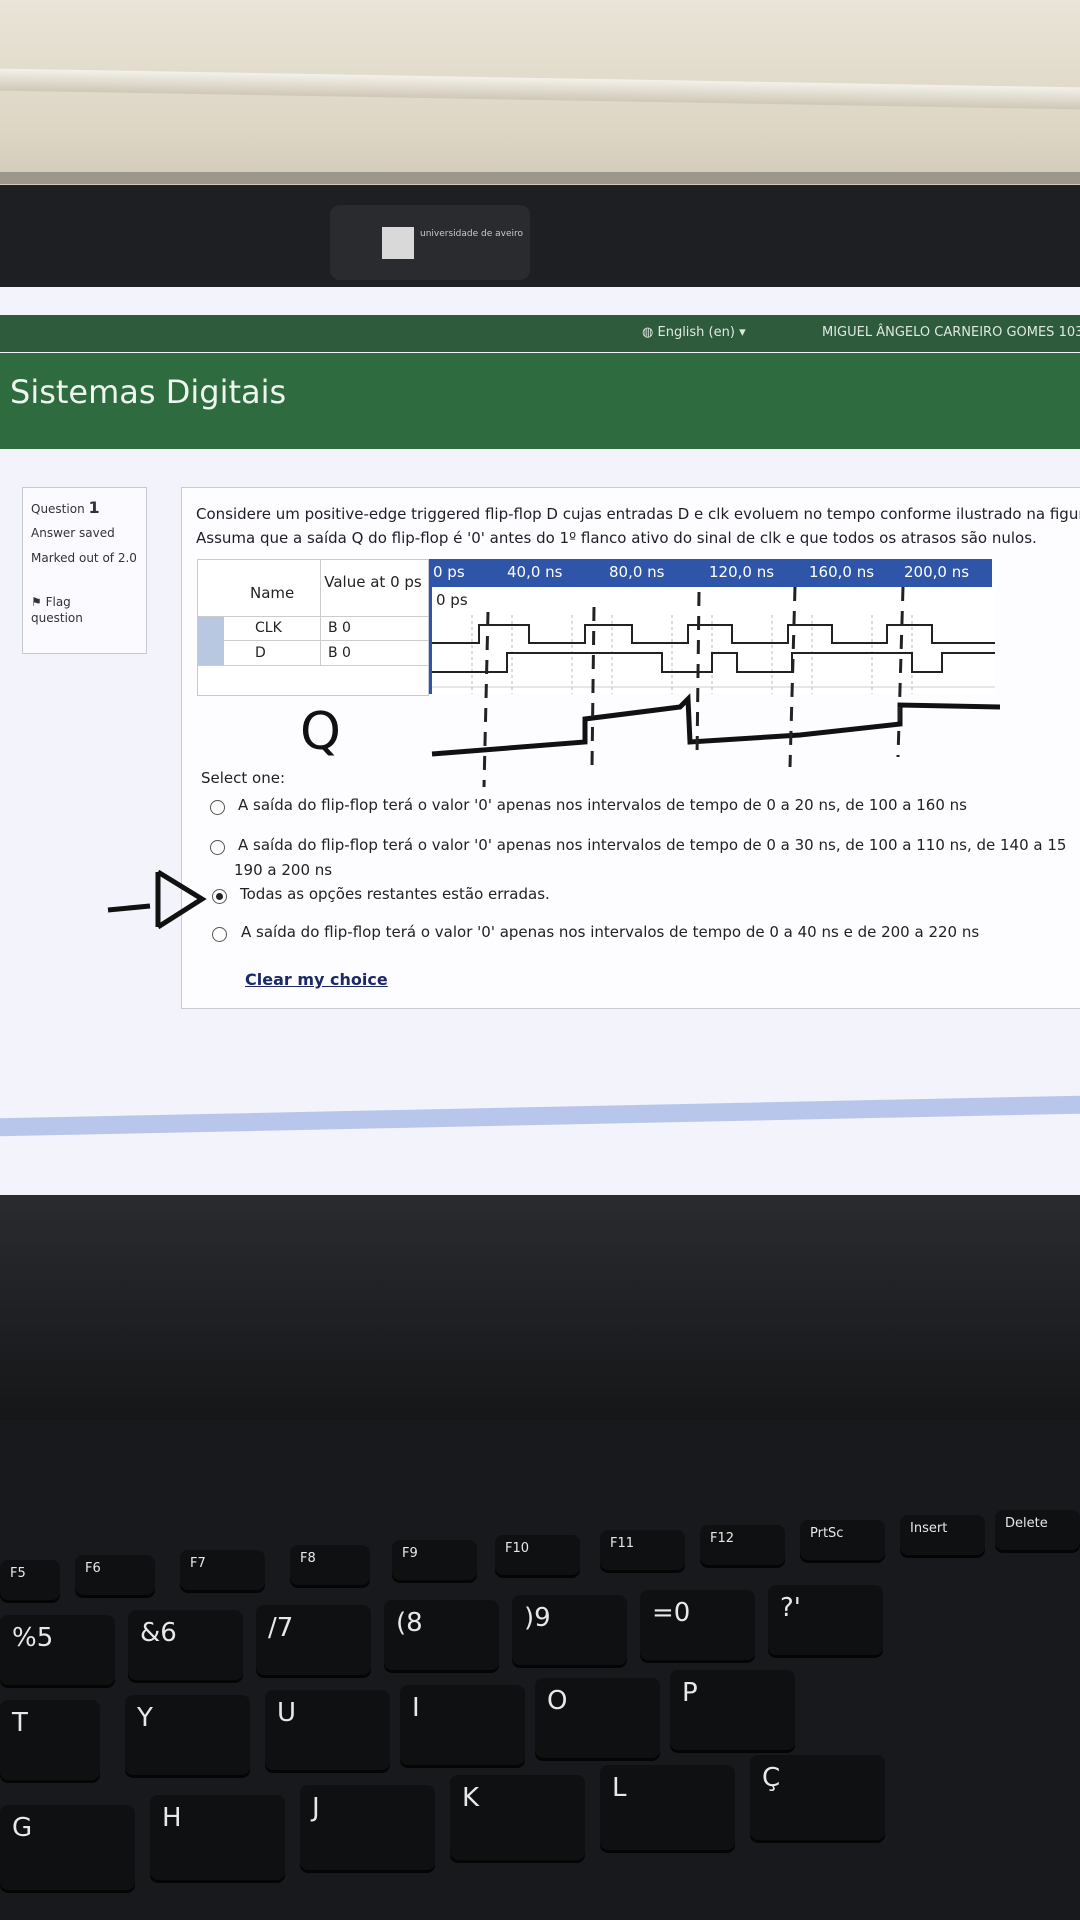 The width and height of the screenshot is (1080, 1920). I want to click on key-f7: F7, so click(222, 1570).